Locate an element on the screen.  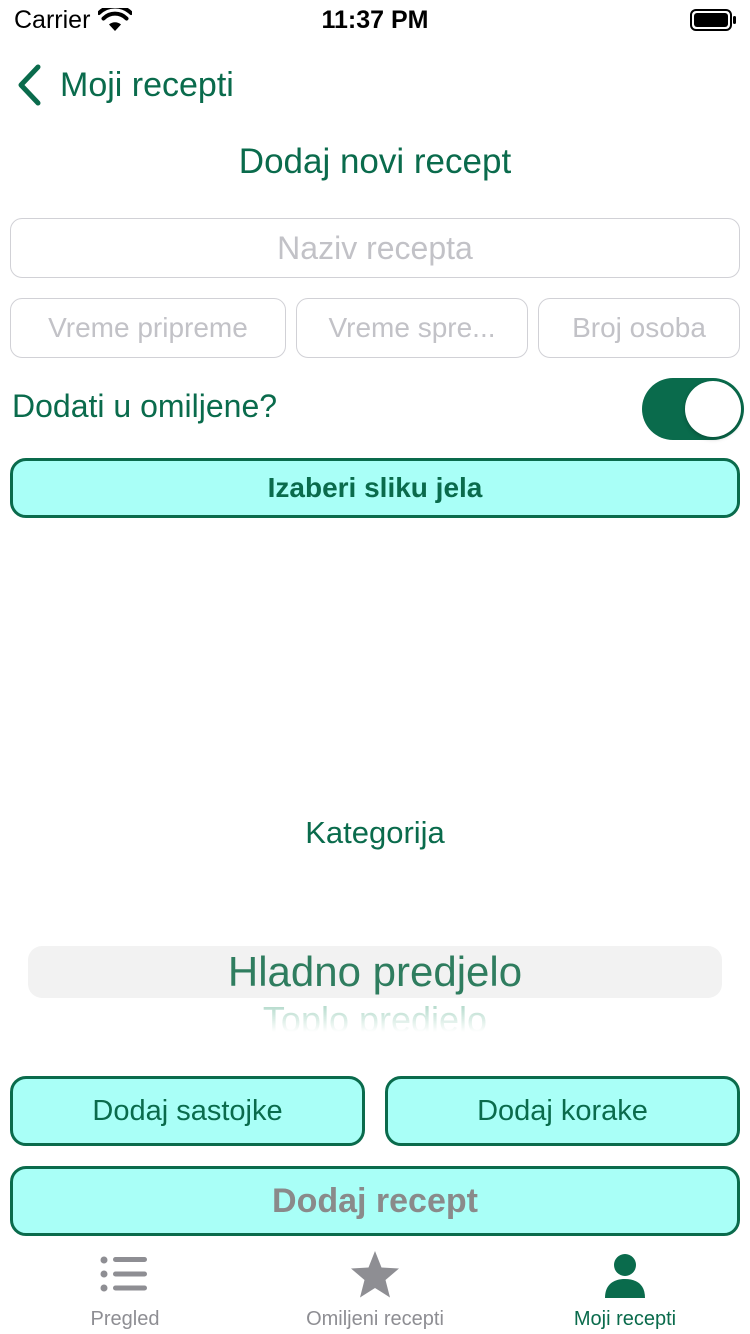
tab-label: Omiljeni recepti is located at coordinates (375, 1319).